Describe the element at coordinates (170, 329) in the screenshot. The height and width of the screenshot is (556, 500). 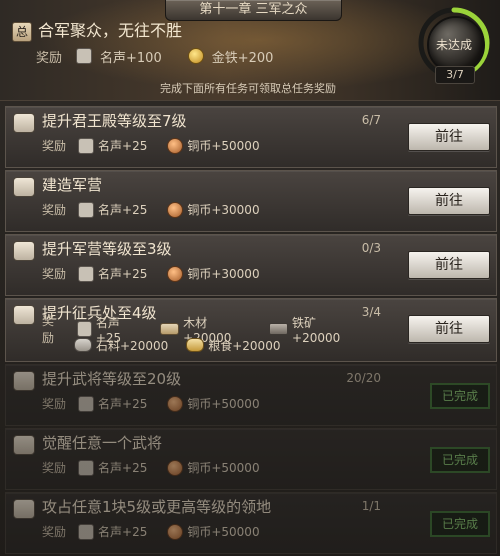
I see `wood-icon` at that location.